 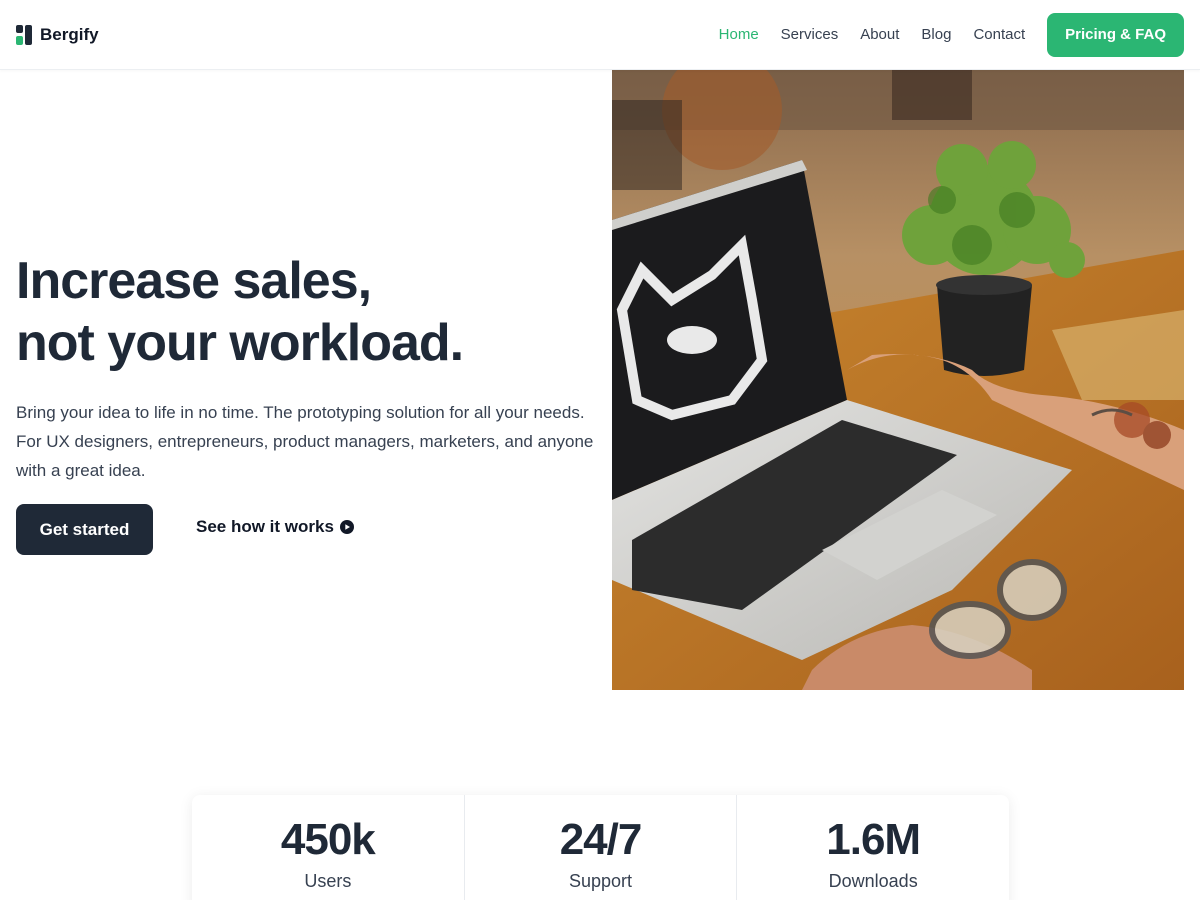 I want to click on brand-name: Bergify, so click(x=69, y=34).